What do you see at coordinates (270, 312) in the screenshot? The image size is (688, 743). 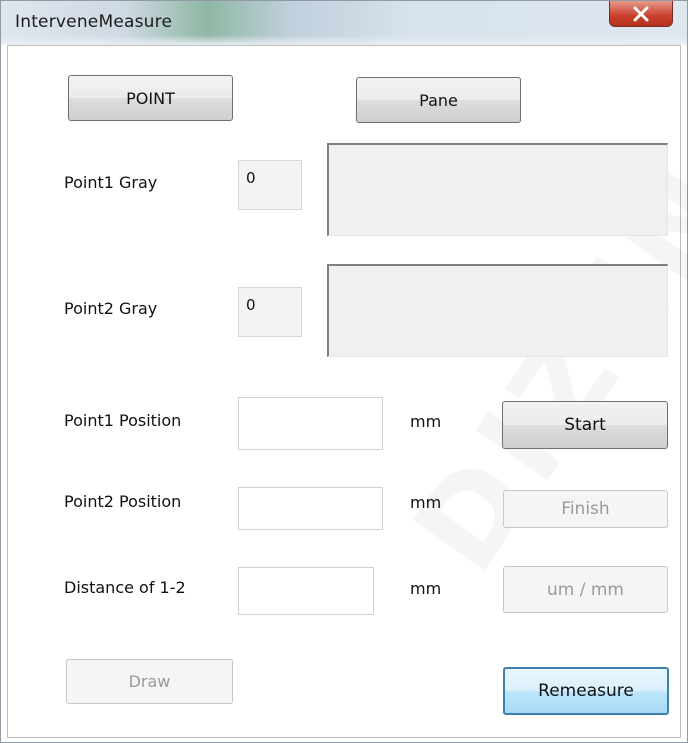 I see `point2-gray-value: 0` at bounding box center [270, 312].